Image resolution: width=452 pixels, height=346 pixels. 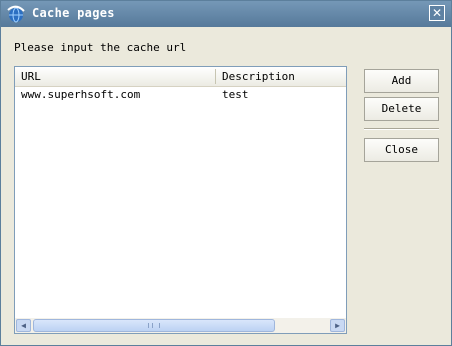 I want to click on column-separator, so click(x=215, y=76).